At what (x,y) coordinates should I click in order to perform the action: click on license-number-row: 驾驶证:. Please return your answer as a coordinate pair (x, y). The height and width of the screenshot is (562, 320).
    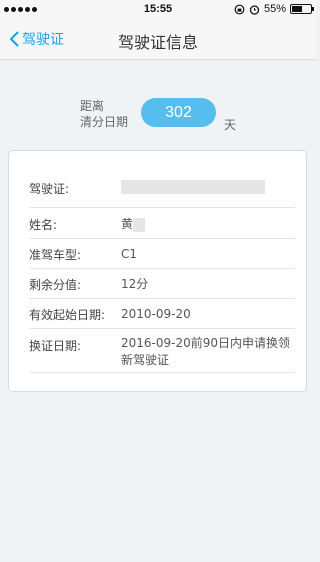
    Looking at the image, I should click on (162, 189).